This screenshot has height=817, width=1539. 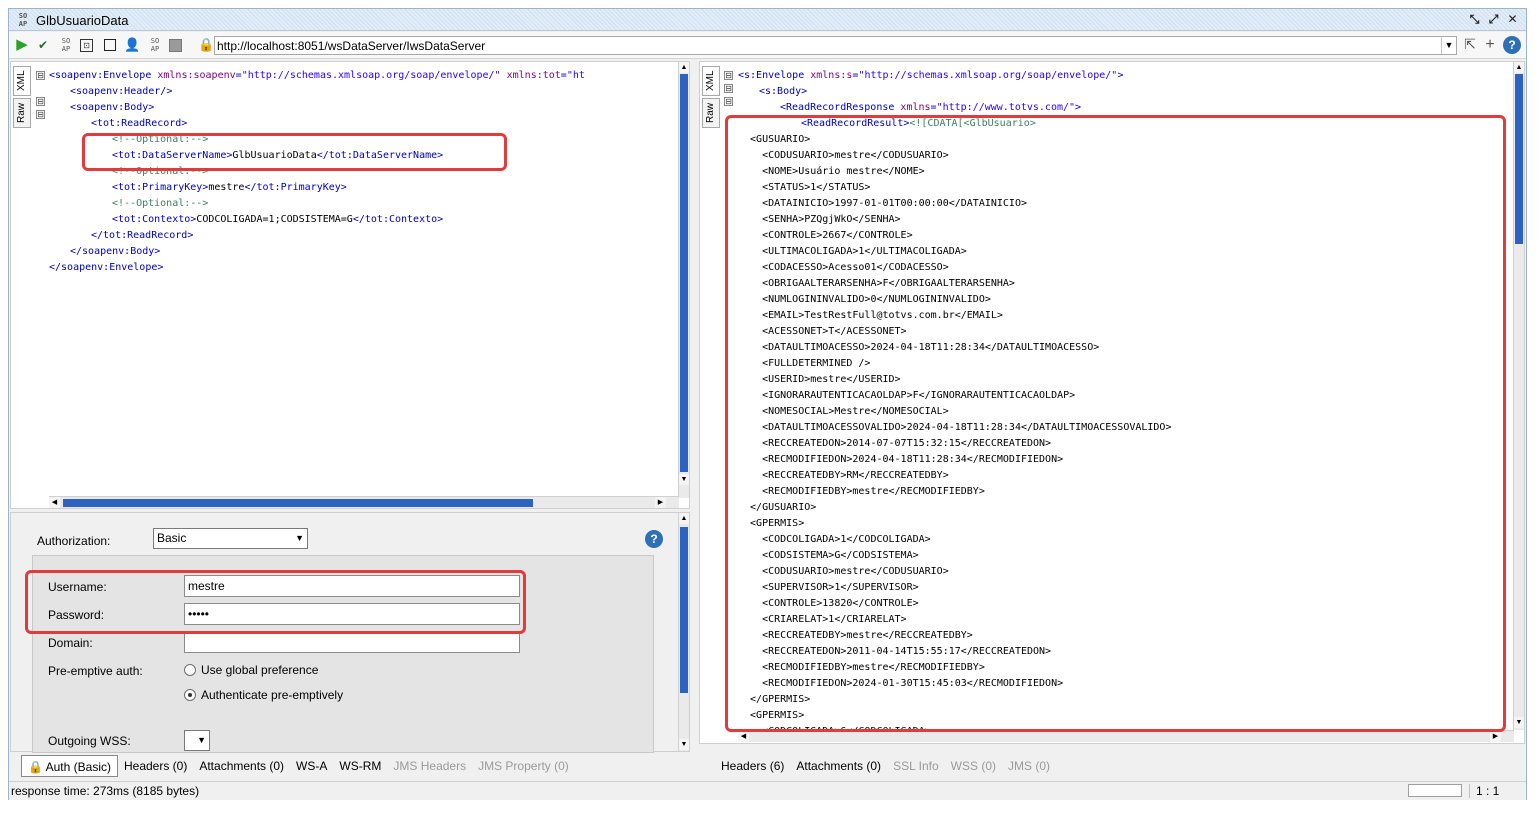 I want to click on edit-endpoint-icon: ⇱, so click(x=1470, y=44).